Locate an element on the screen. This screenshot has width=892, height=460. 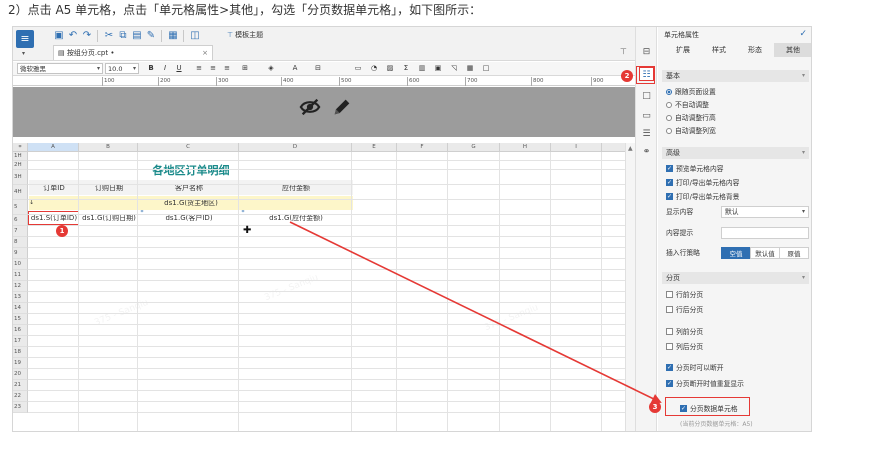
row-header-16: 16 is located at coordinates (20, 330).